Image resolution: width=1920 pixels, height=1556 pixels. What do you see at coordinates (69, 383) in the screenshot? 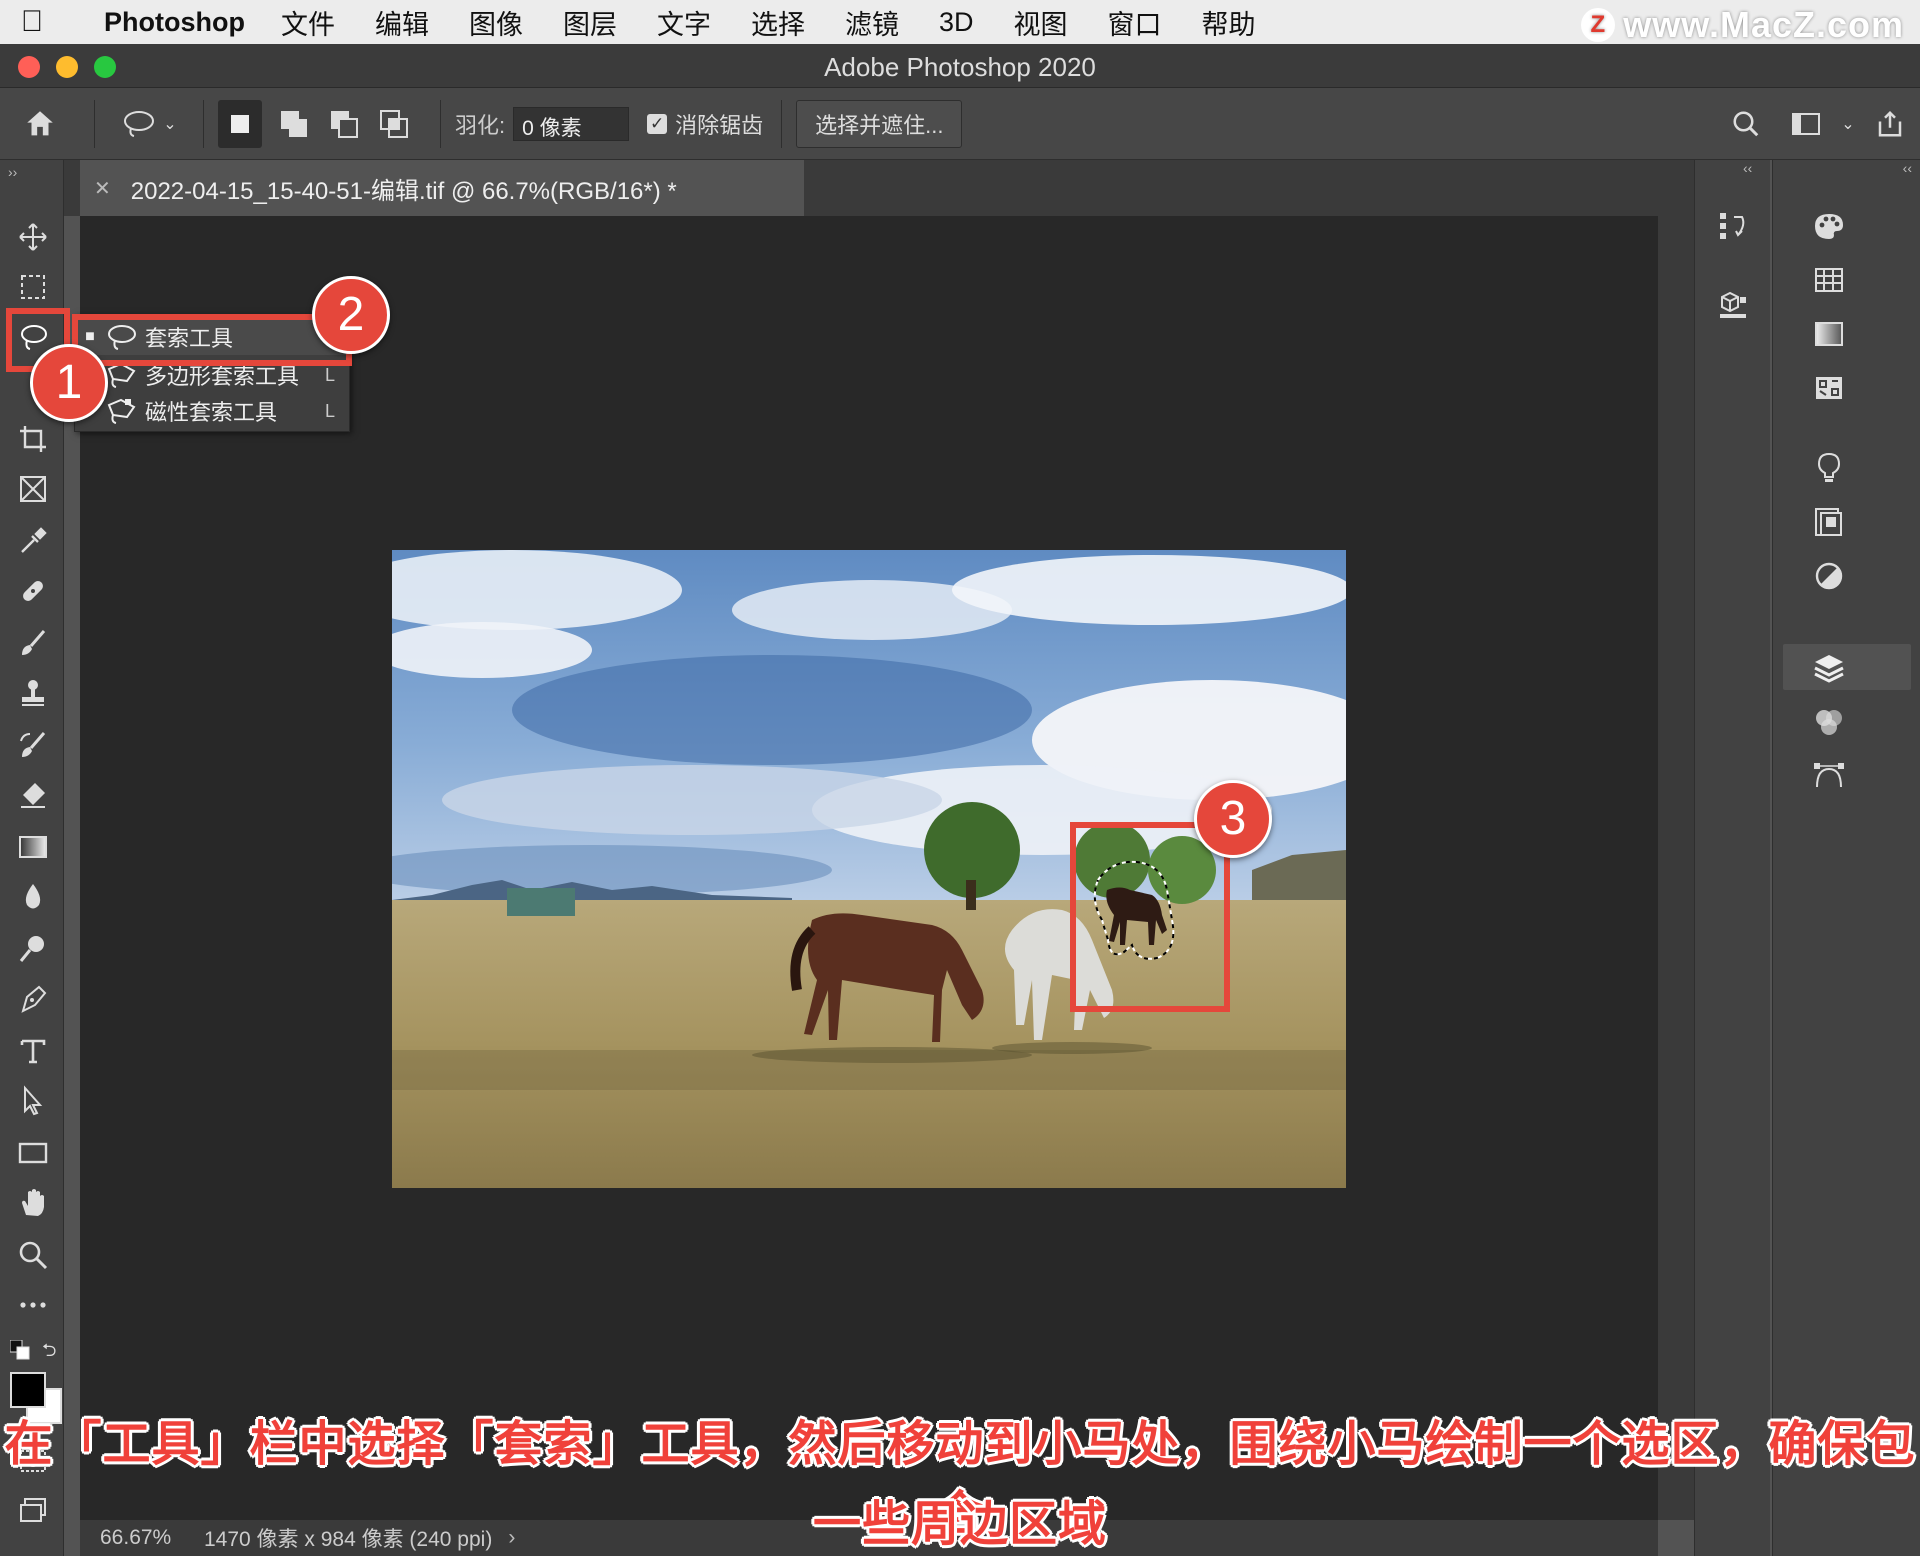
I see `annotation-badge-1: 1` at bounding box center [69, 383].